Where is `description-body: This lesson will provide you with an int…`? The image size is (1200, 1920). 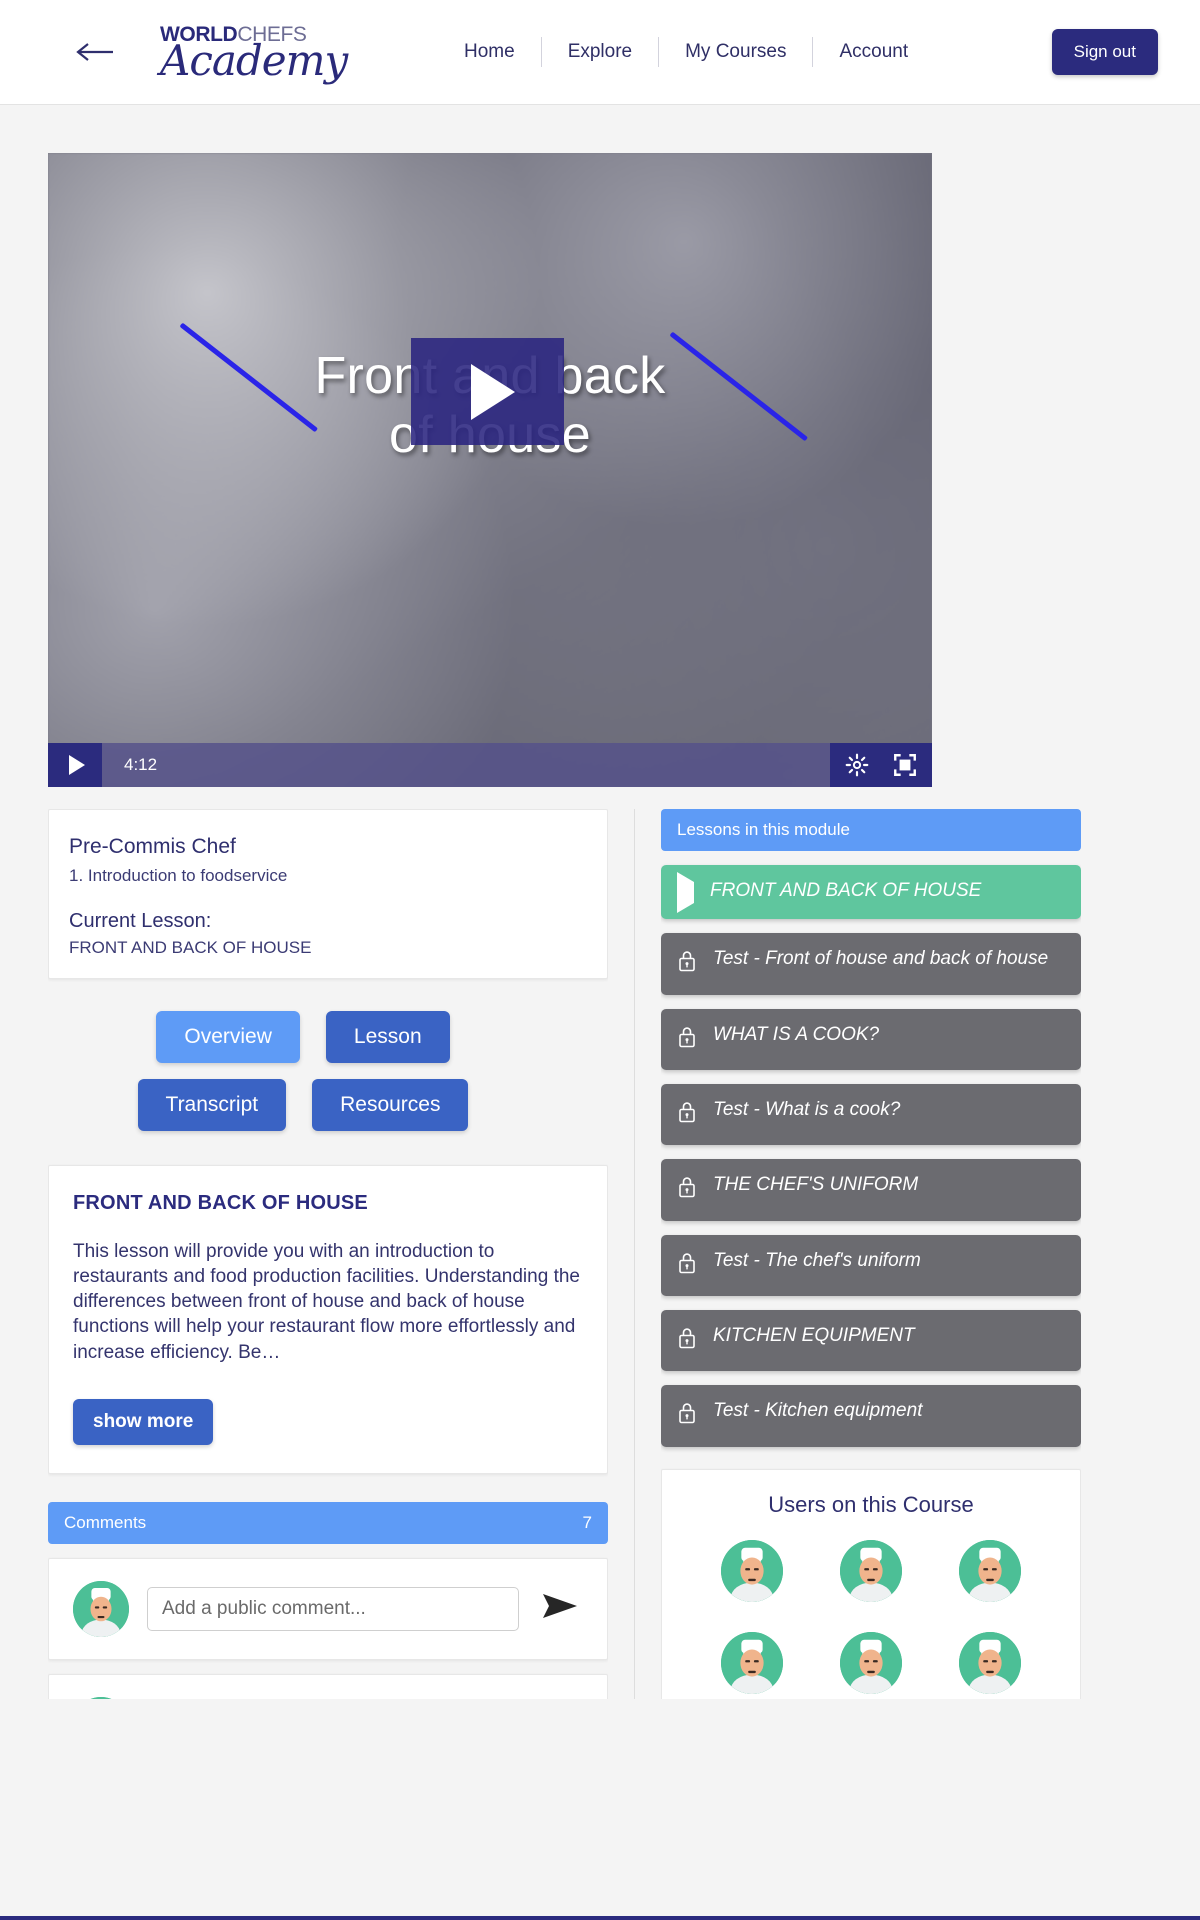
description-body: This lesson will provide you with an int… is located at coordinates (326, 1302).